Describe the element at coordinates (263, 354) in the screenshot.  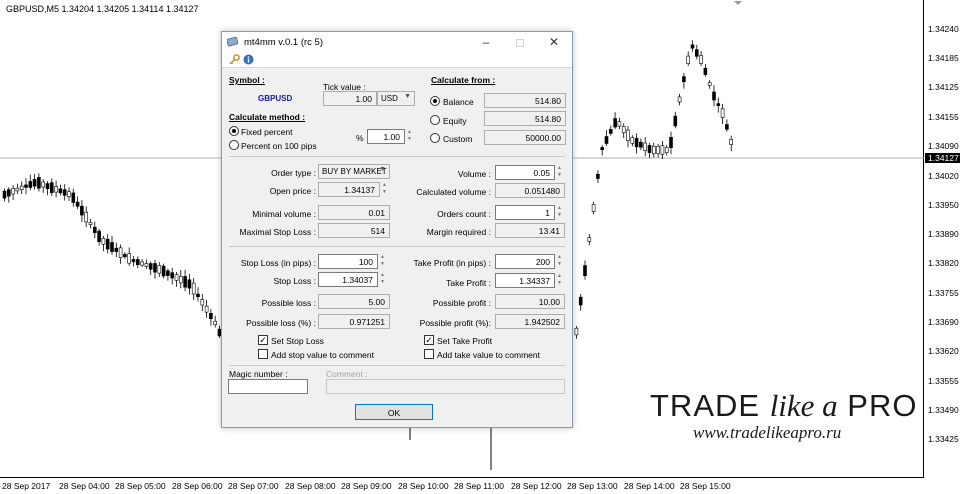
I see `add-stop-comment-checkbox` at that location.